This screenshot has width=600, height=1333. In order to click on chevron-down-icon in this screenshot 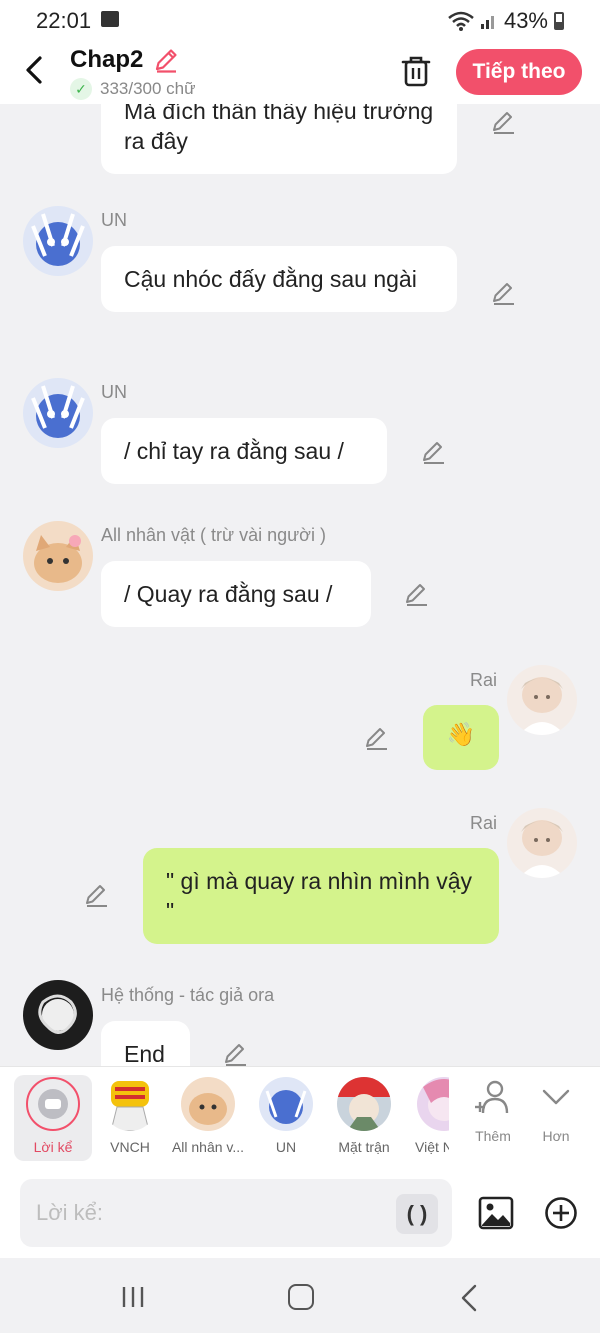, I will do `click(556, 1097)`.